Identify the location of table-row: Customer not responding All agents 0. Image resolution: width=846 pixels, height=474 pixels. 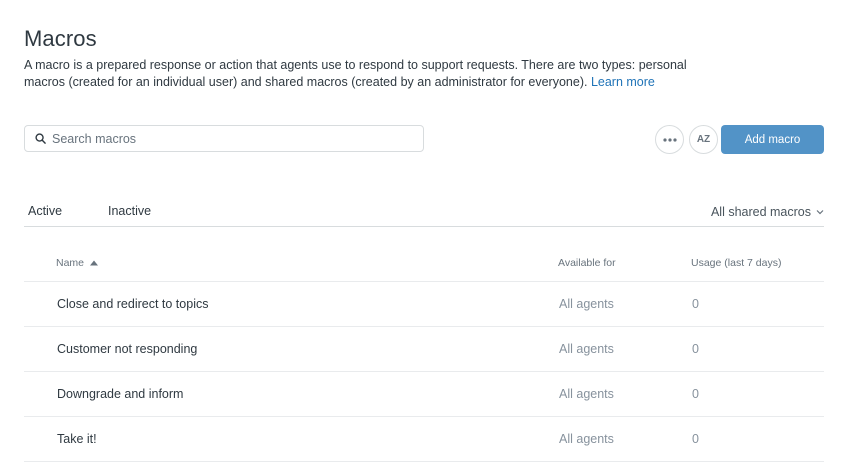
(424, 349).